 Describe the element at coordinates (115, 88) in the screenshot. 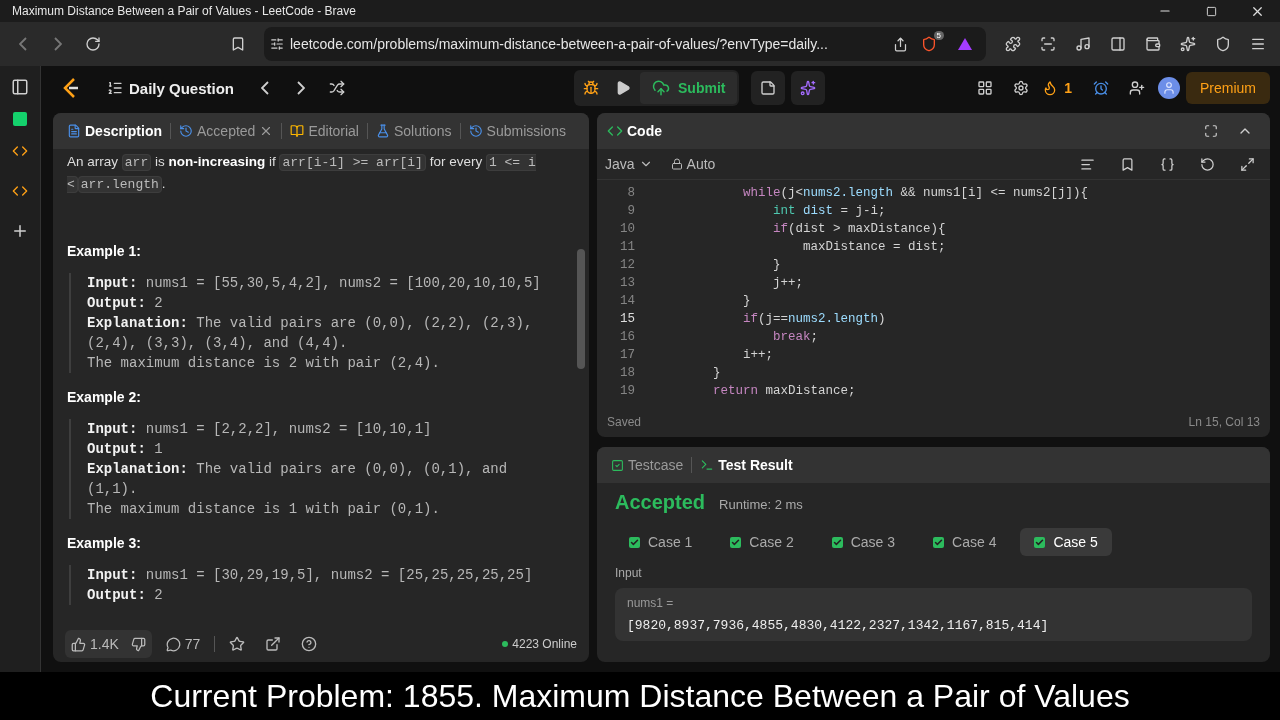

I see `list-icon` at that location.